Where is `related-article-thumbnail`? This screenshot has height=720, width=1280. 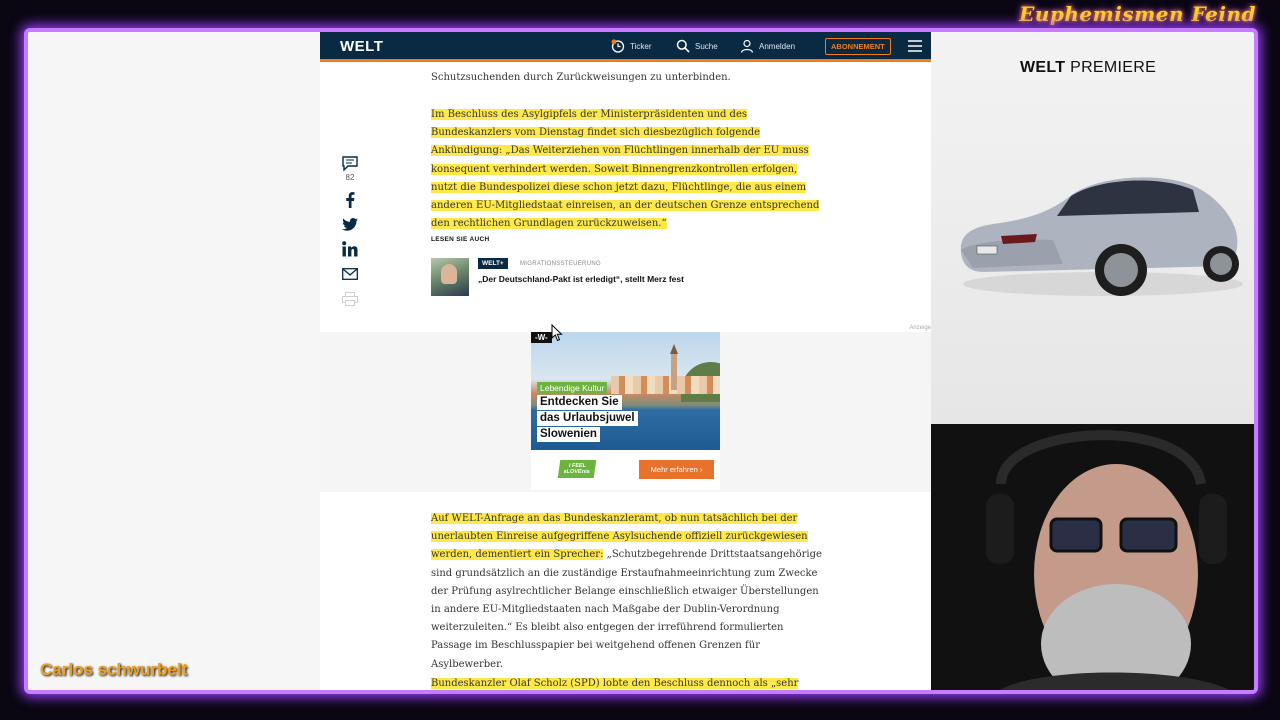 related-article-thumbnail is located at coordinates (450, 277).